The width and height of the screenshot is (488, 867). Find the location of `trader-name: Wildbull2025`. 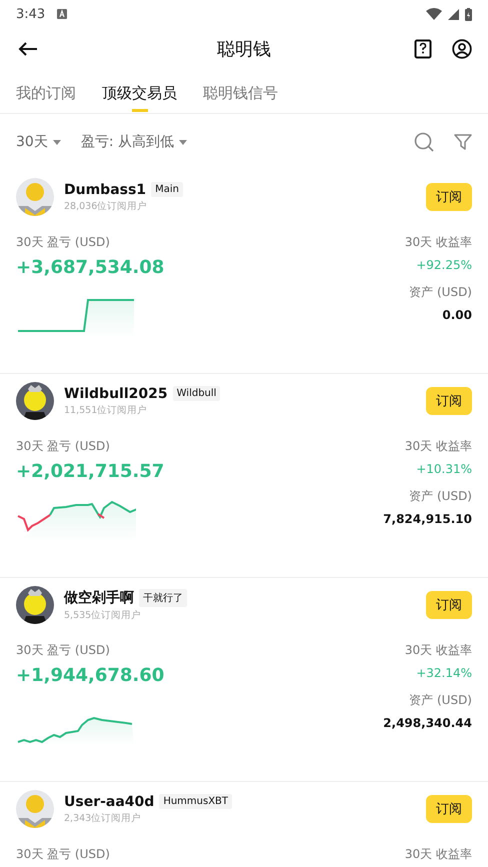

trader-name: Wildbull2025 is located at coordinates (116, 394).